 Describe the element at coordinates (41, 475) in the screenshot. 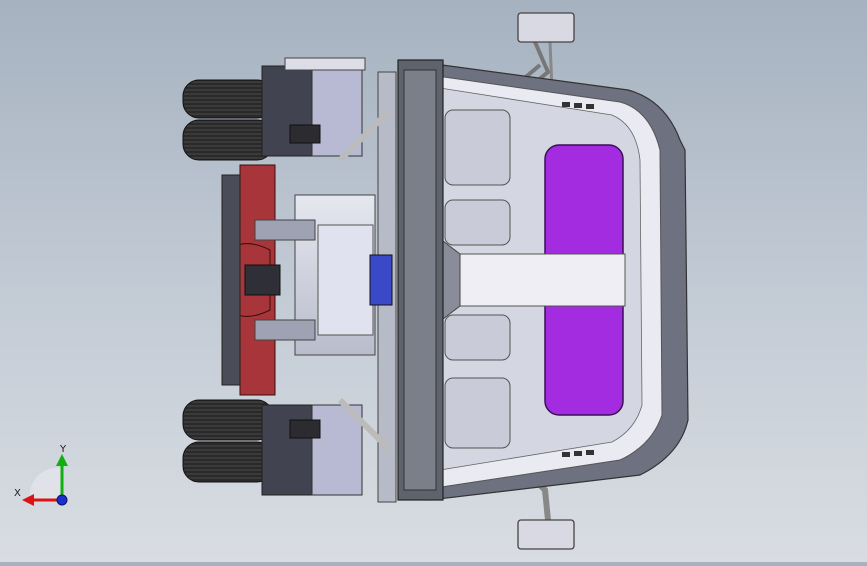

I see `view-orientation-triad: Y X` at that location.